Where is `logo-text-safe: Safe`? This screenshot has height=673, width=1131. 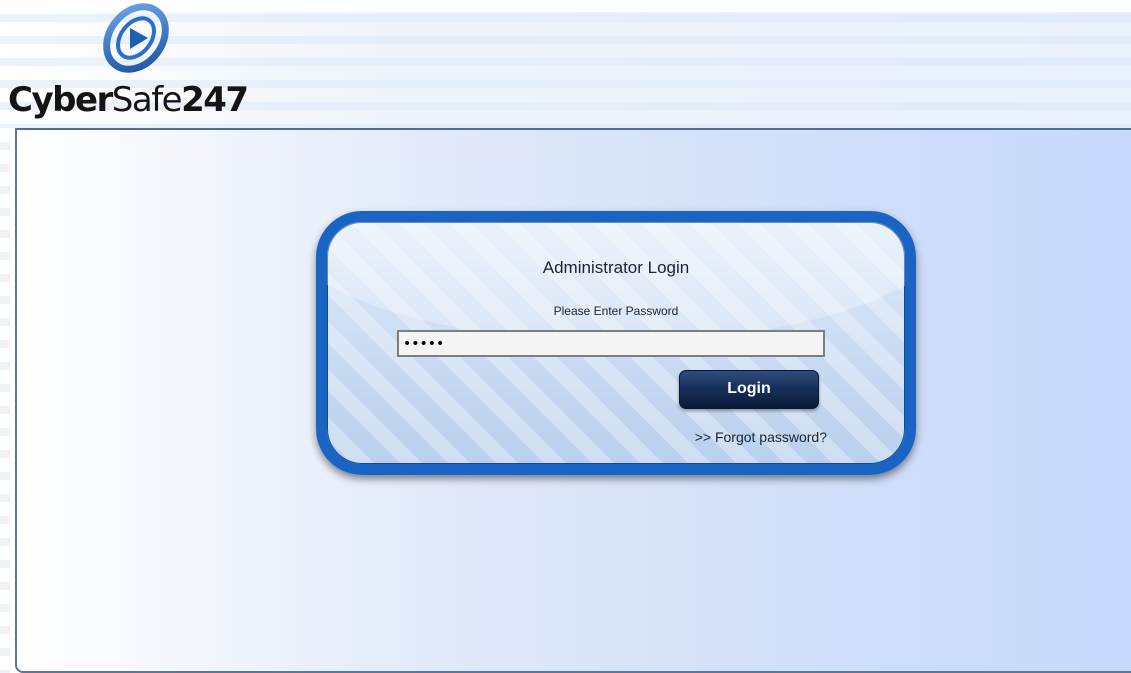
logo-text-safe: Safe is located at coordinates (147, 100).